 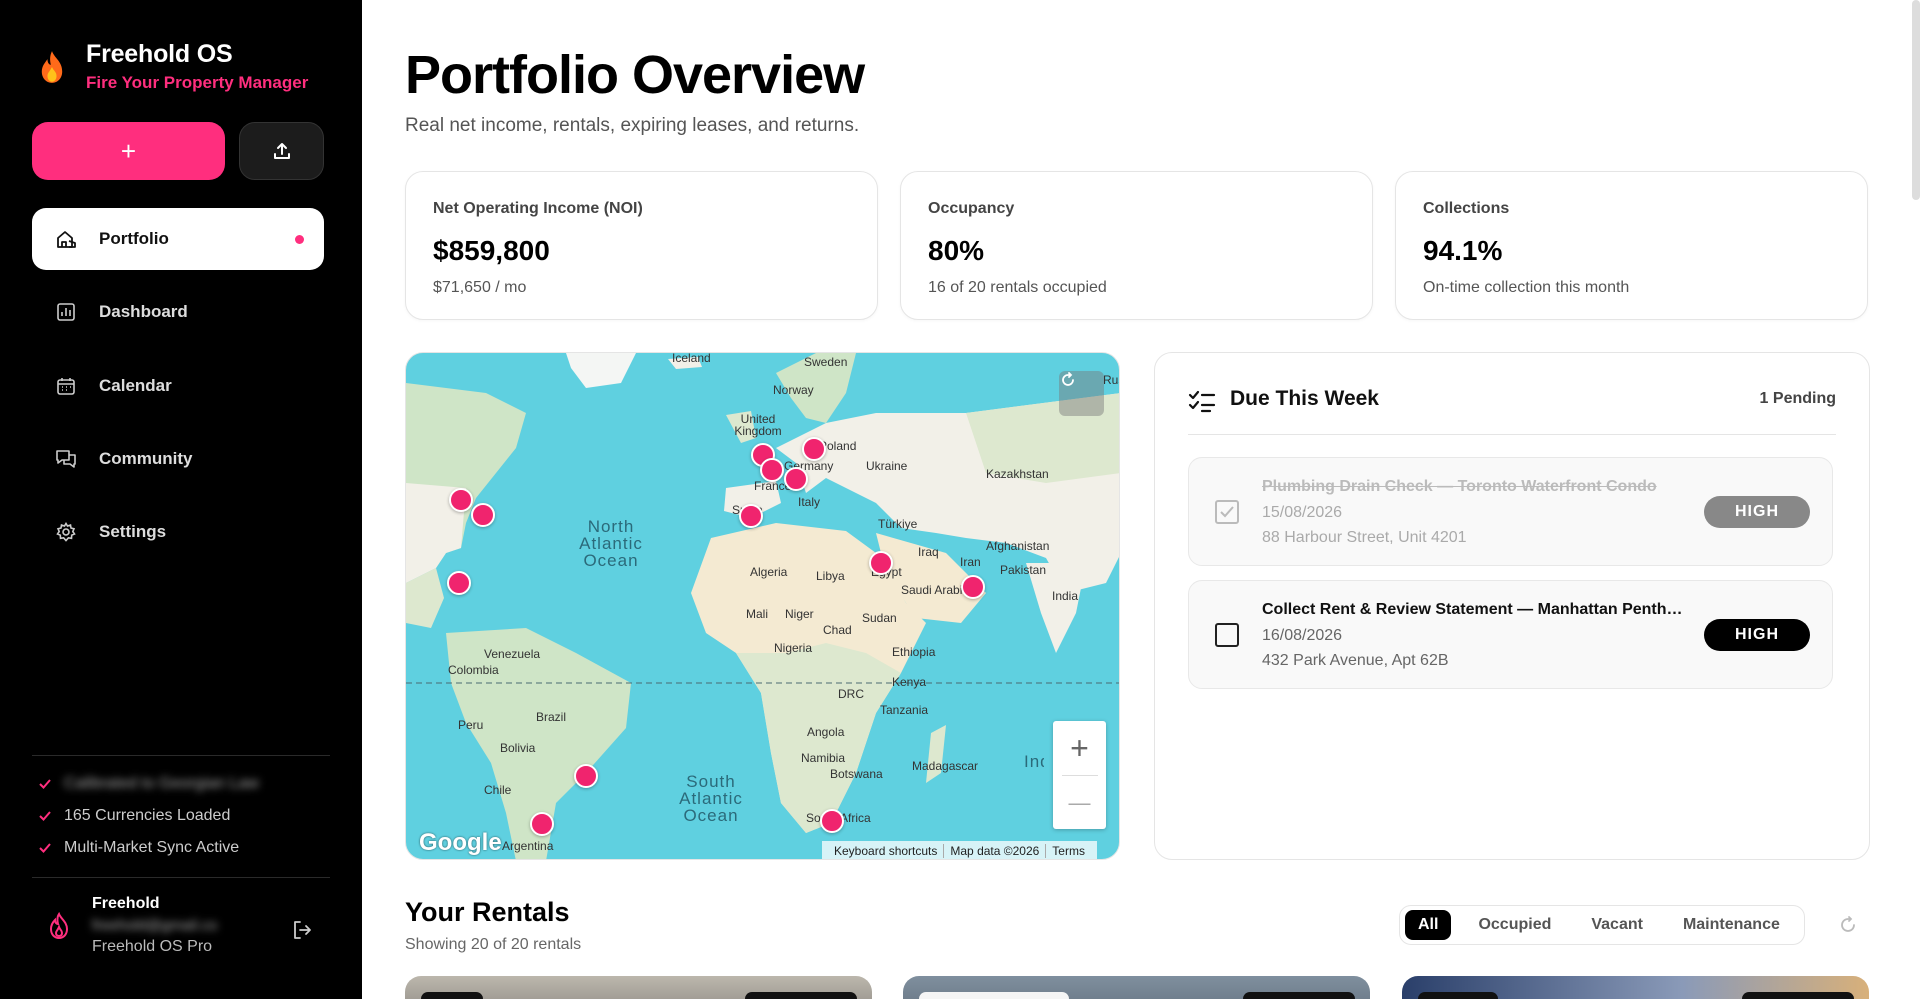 I want to click on map-label: Brazil, so click(x=551, y=717).